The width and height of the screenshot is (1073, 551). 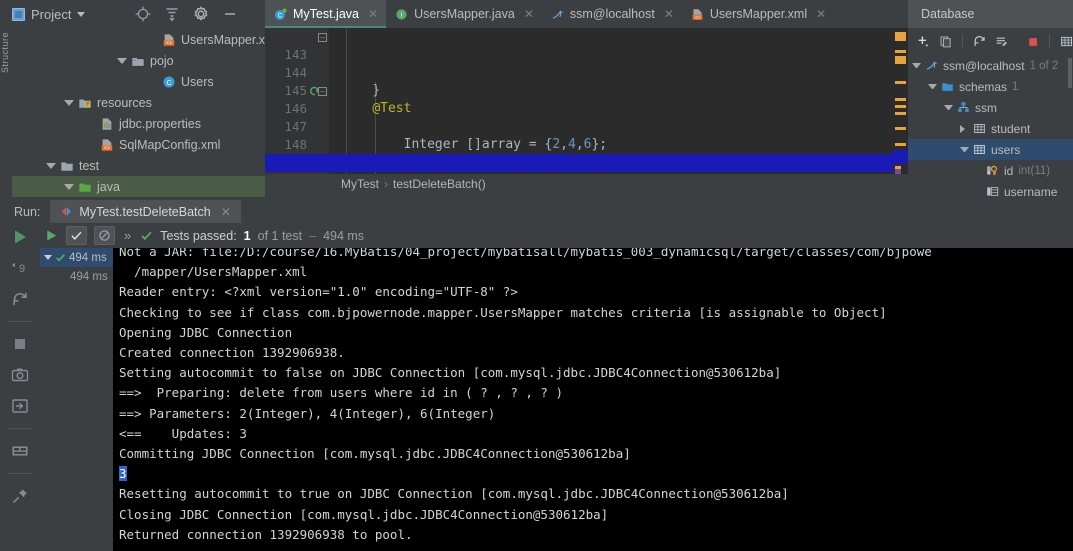 What do you see at coordinates (439, 184) in the screenshot?
I see `breadcrumb-method: testDeleteBatch()` at bounding box center [439, 184].